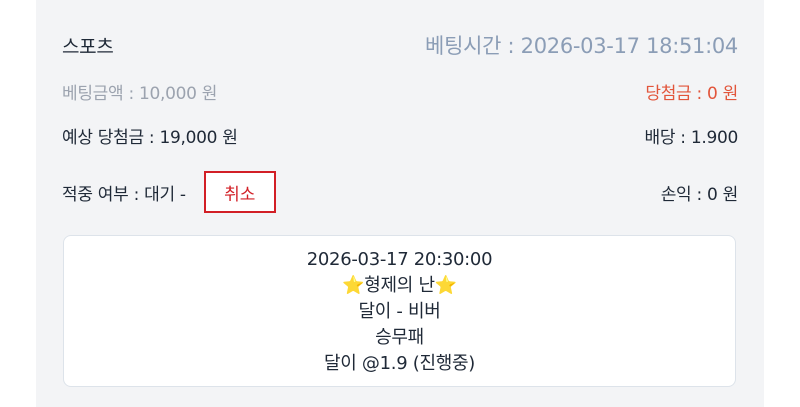 Image resolution: width=800 pixels, height=407 pixels. Describe the element at coordinates (124, 194) in the screenshot. I see `result-status: 적중 여부 : 대기 -` at that location.